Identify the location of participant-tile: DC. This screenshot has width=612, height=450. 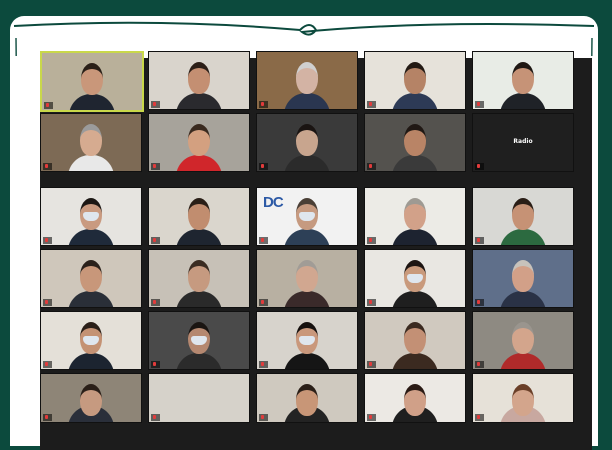
(307, 216).